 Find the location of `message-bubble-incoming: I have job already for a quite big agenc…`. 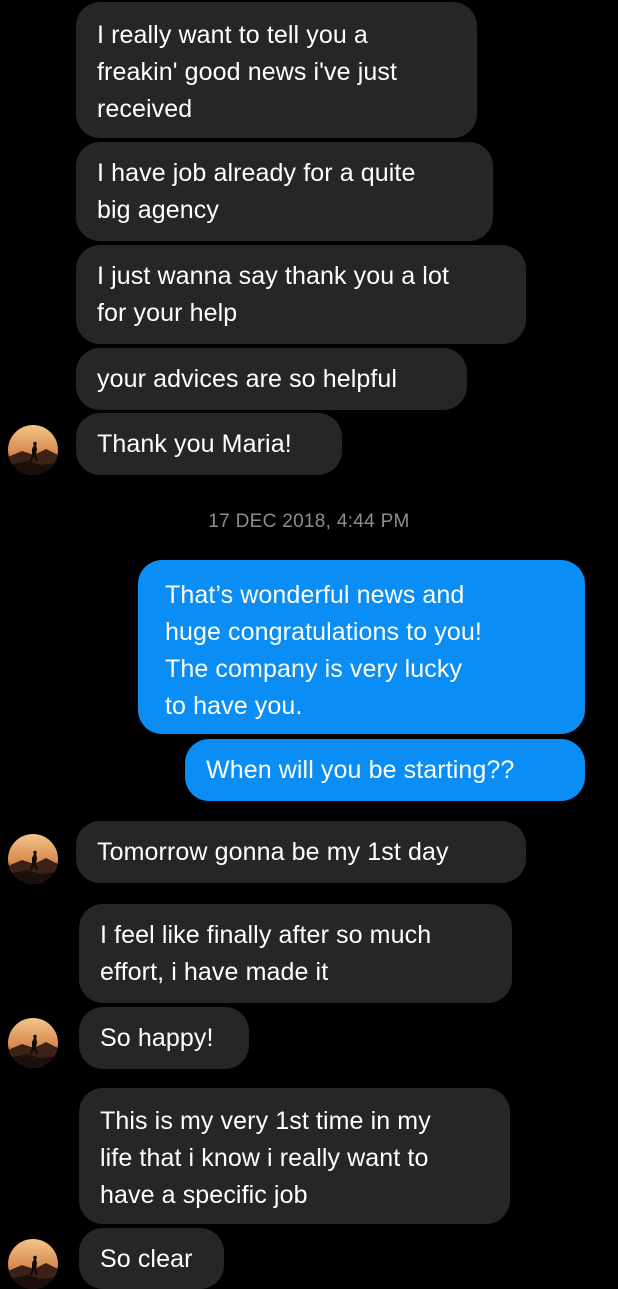

message-bubble-incoming: I have job already for a quite big agenc… is located at coordinates (284, 191).